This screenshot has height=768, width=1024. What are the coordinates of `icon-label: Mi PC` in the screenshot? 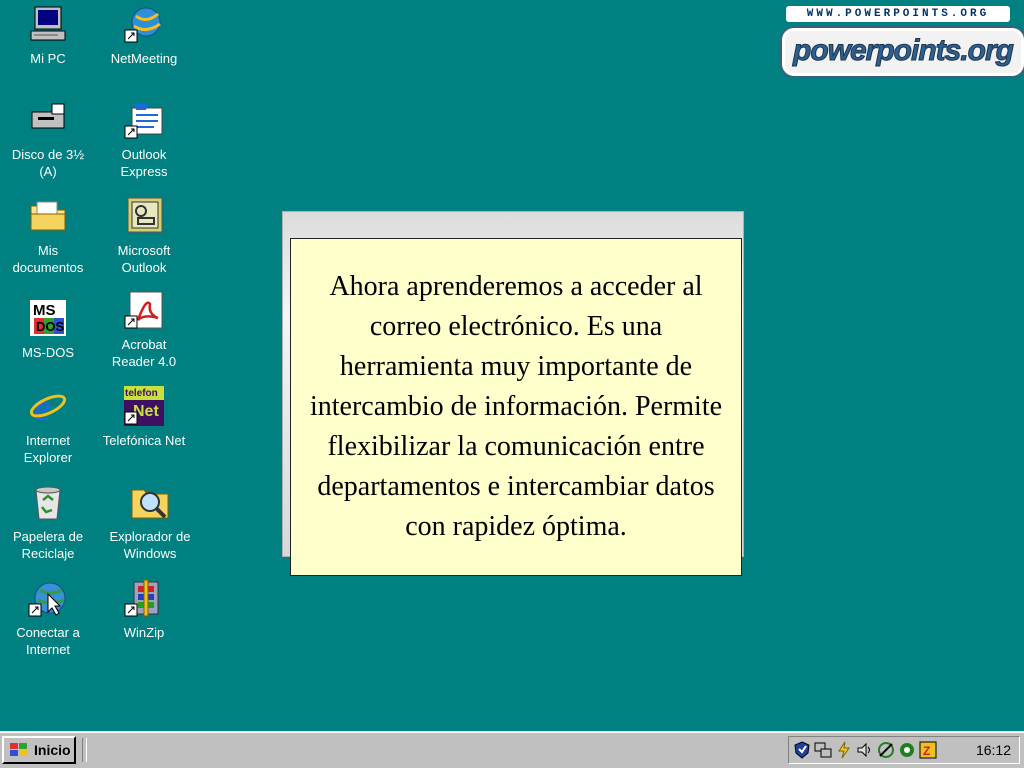 It's located at (48, 58).